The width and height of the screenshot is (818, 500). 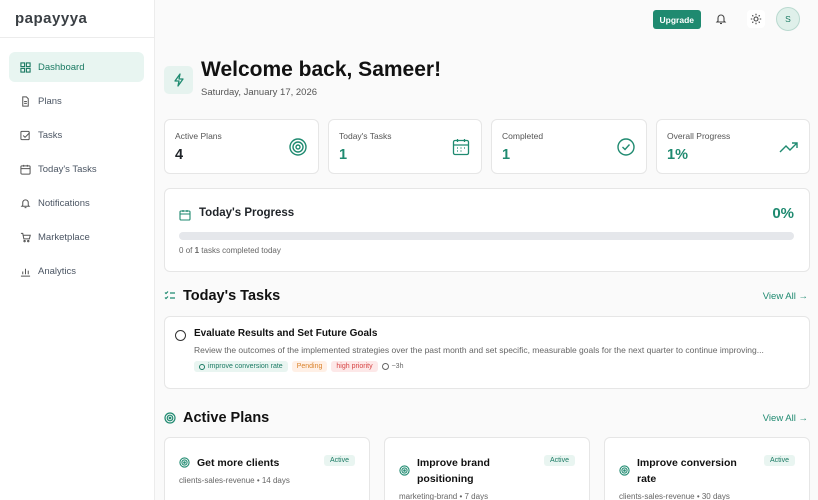 What do you see at coordinates (25, 135) in the screenshot?
I see `check-square-icon` at bounding box center [25, 135].